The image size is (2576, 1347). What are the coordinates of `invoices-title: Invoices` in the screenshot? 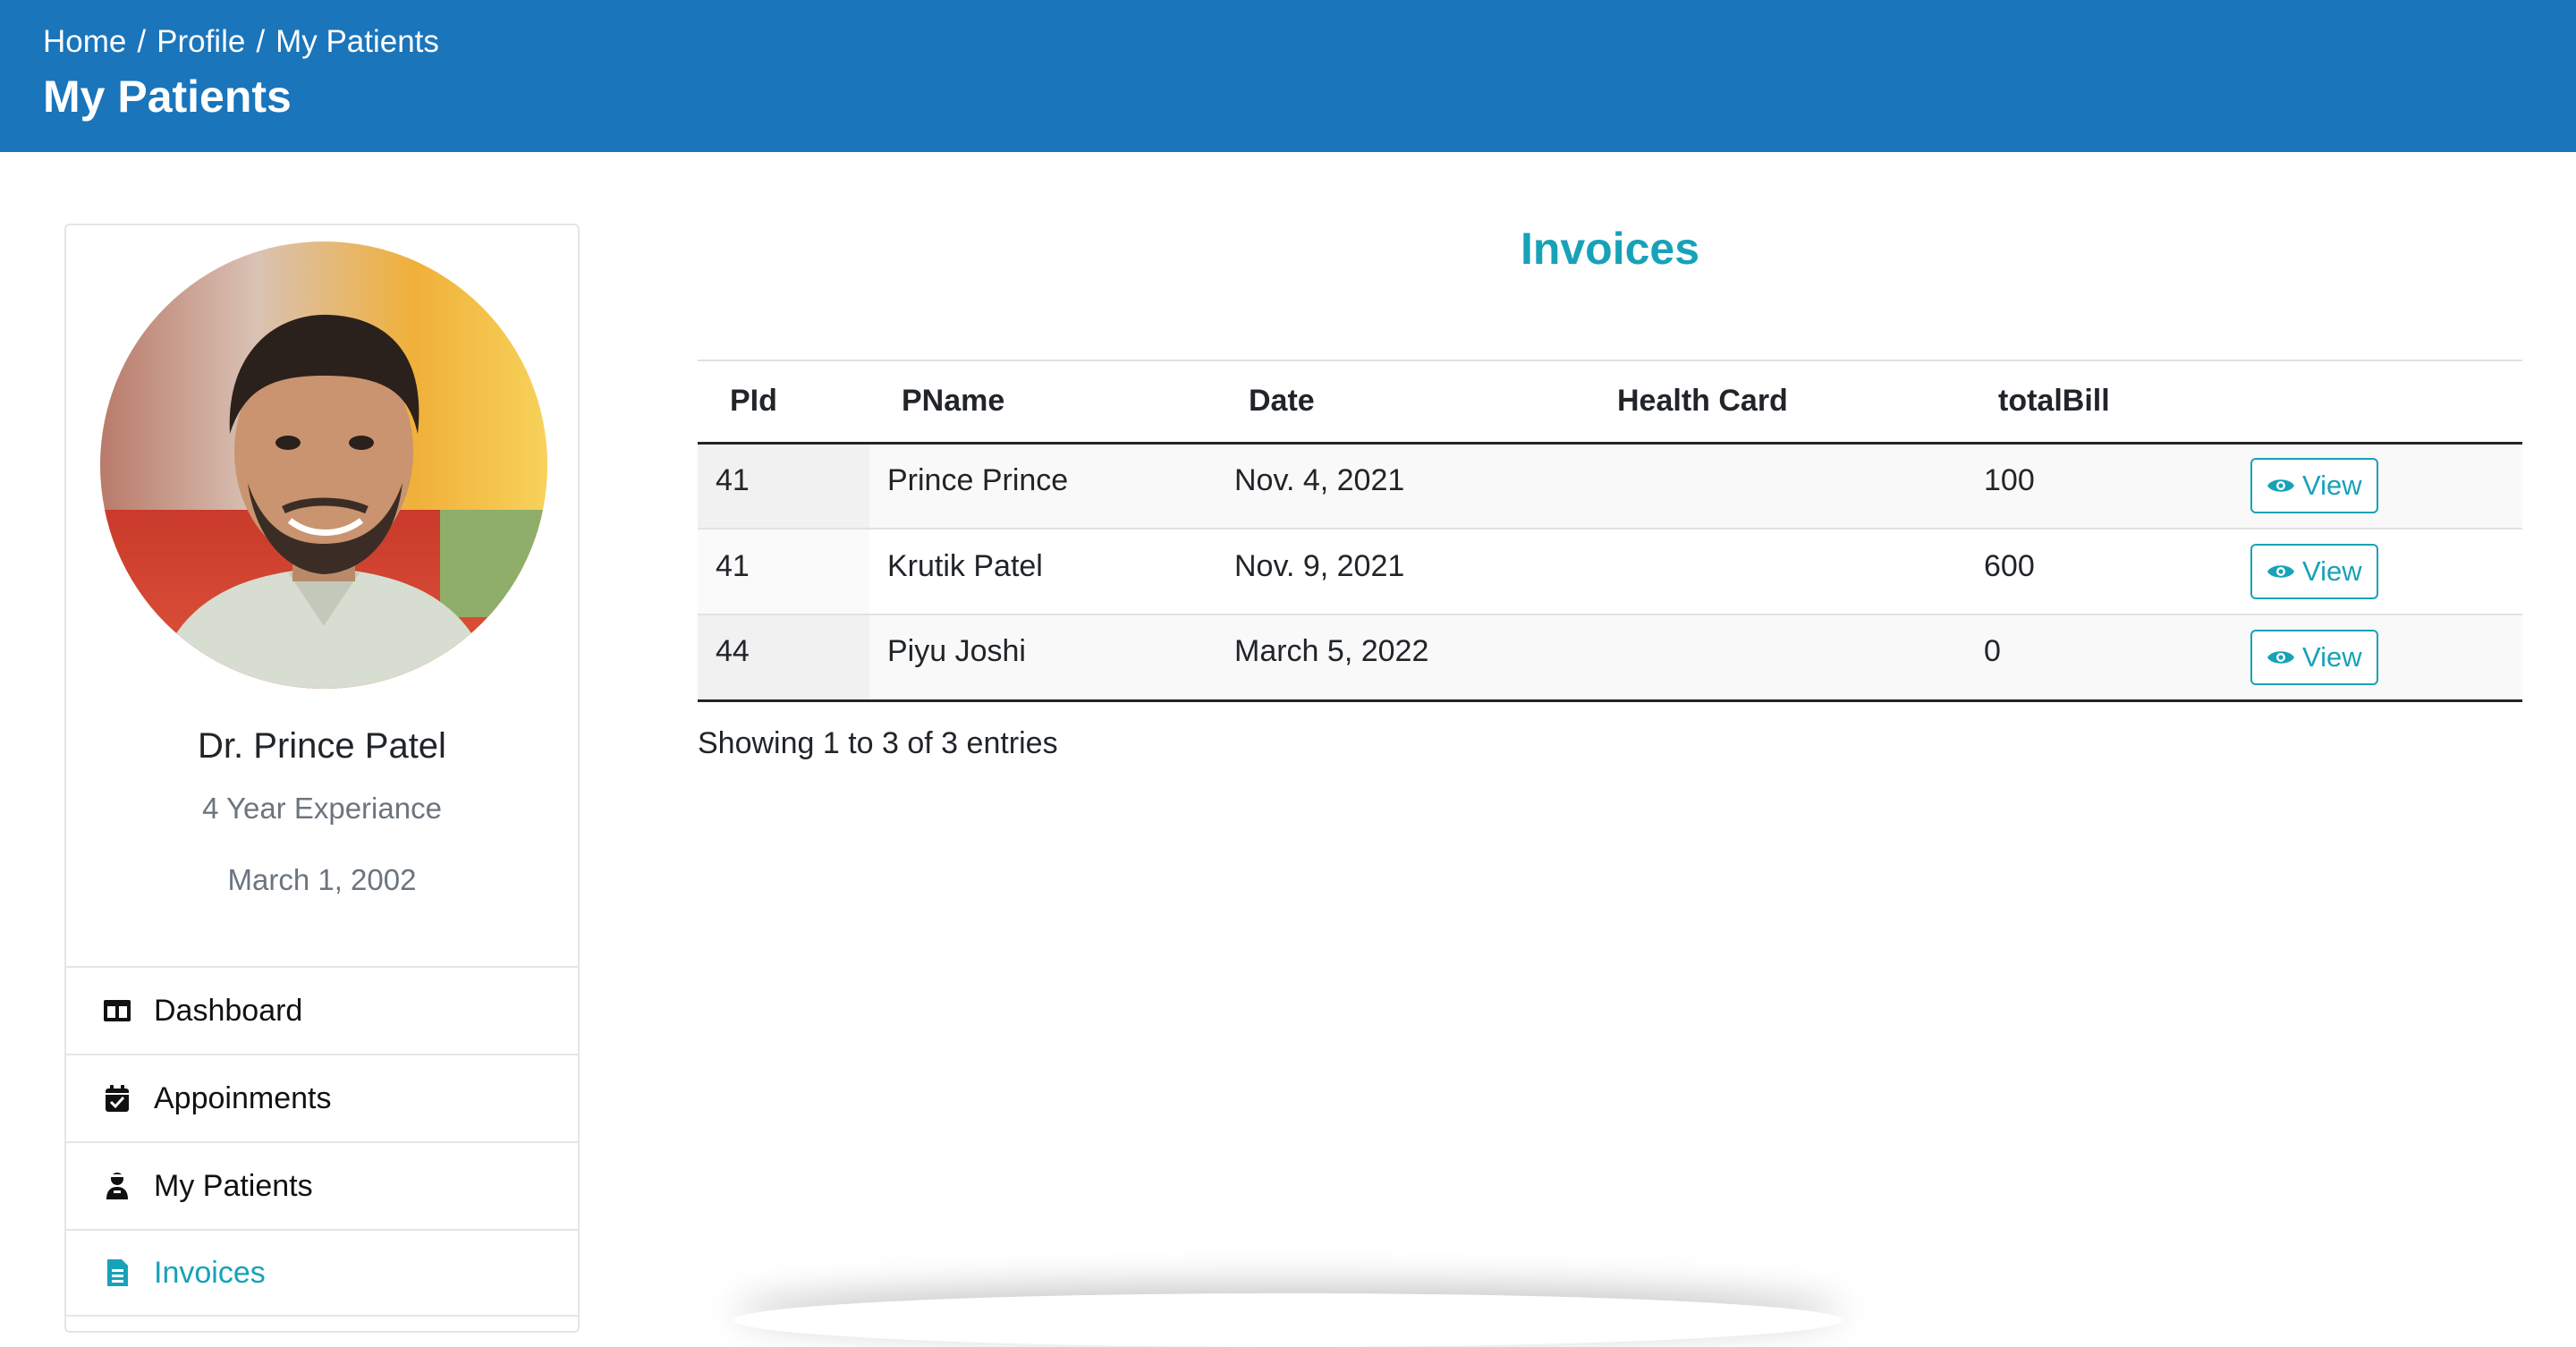 It's located at (1610, 249).